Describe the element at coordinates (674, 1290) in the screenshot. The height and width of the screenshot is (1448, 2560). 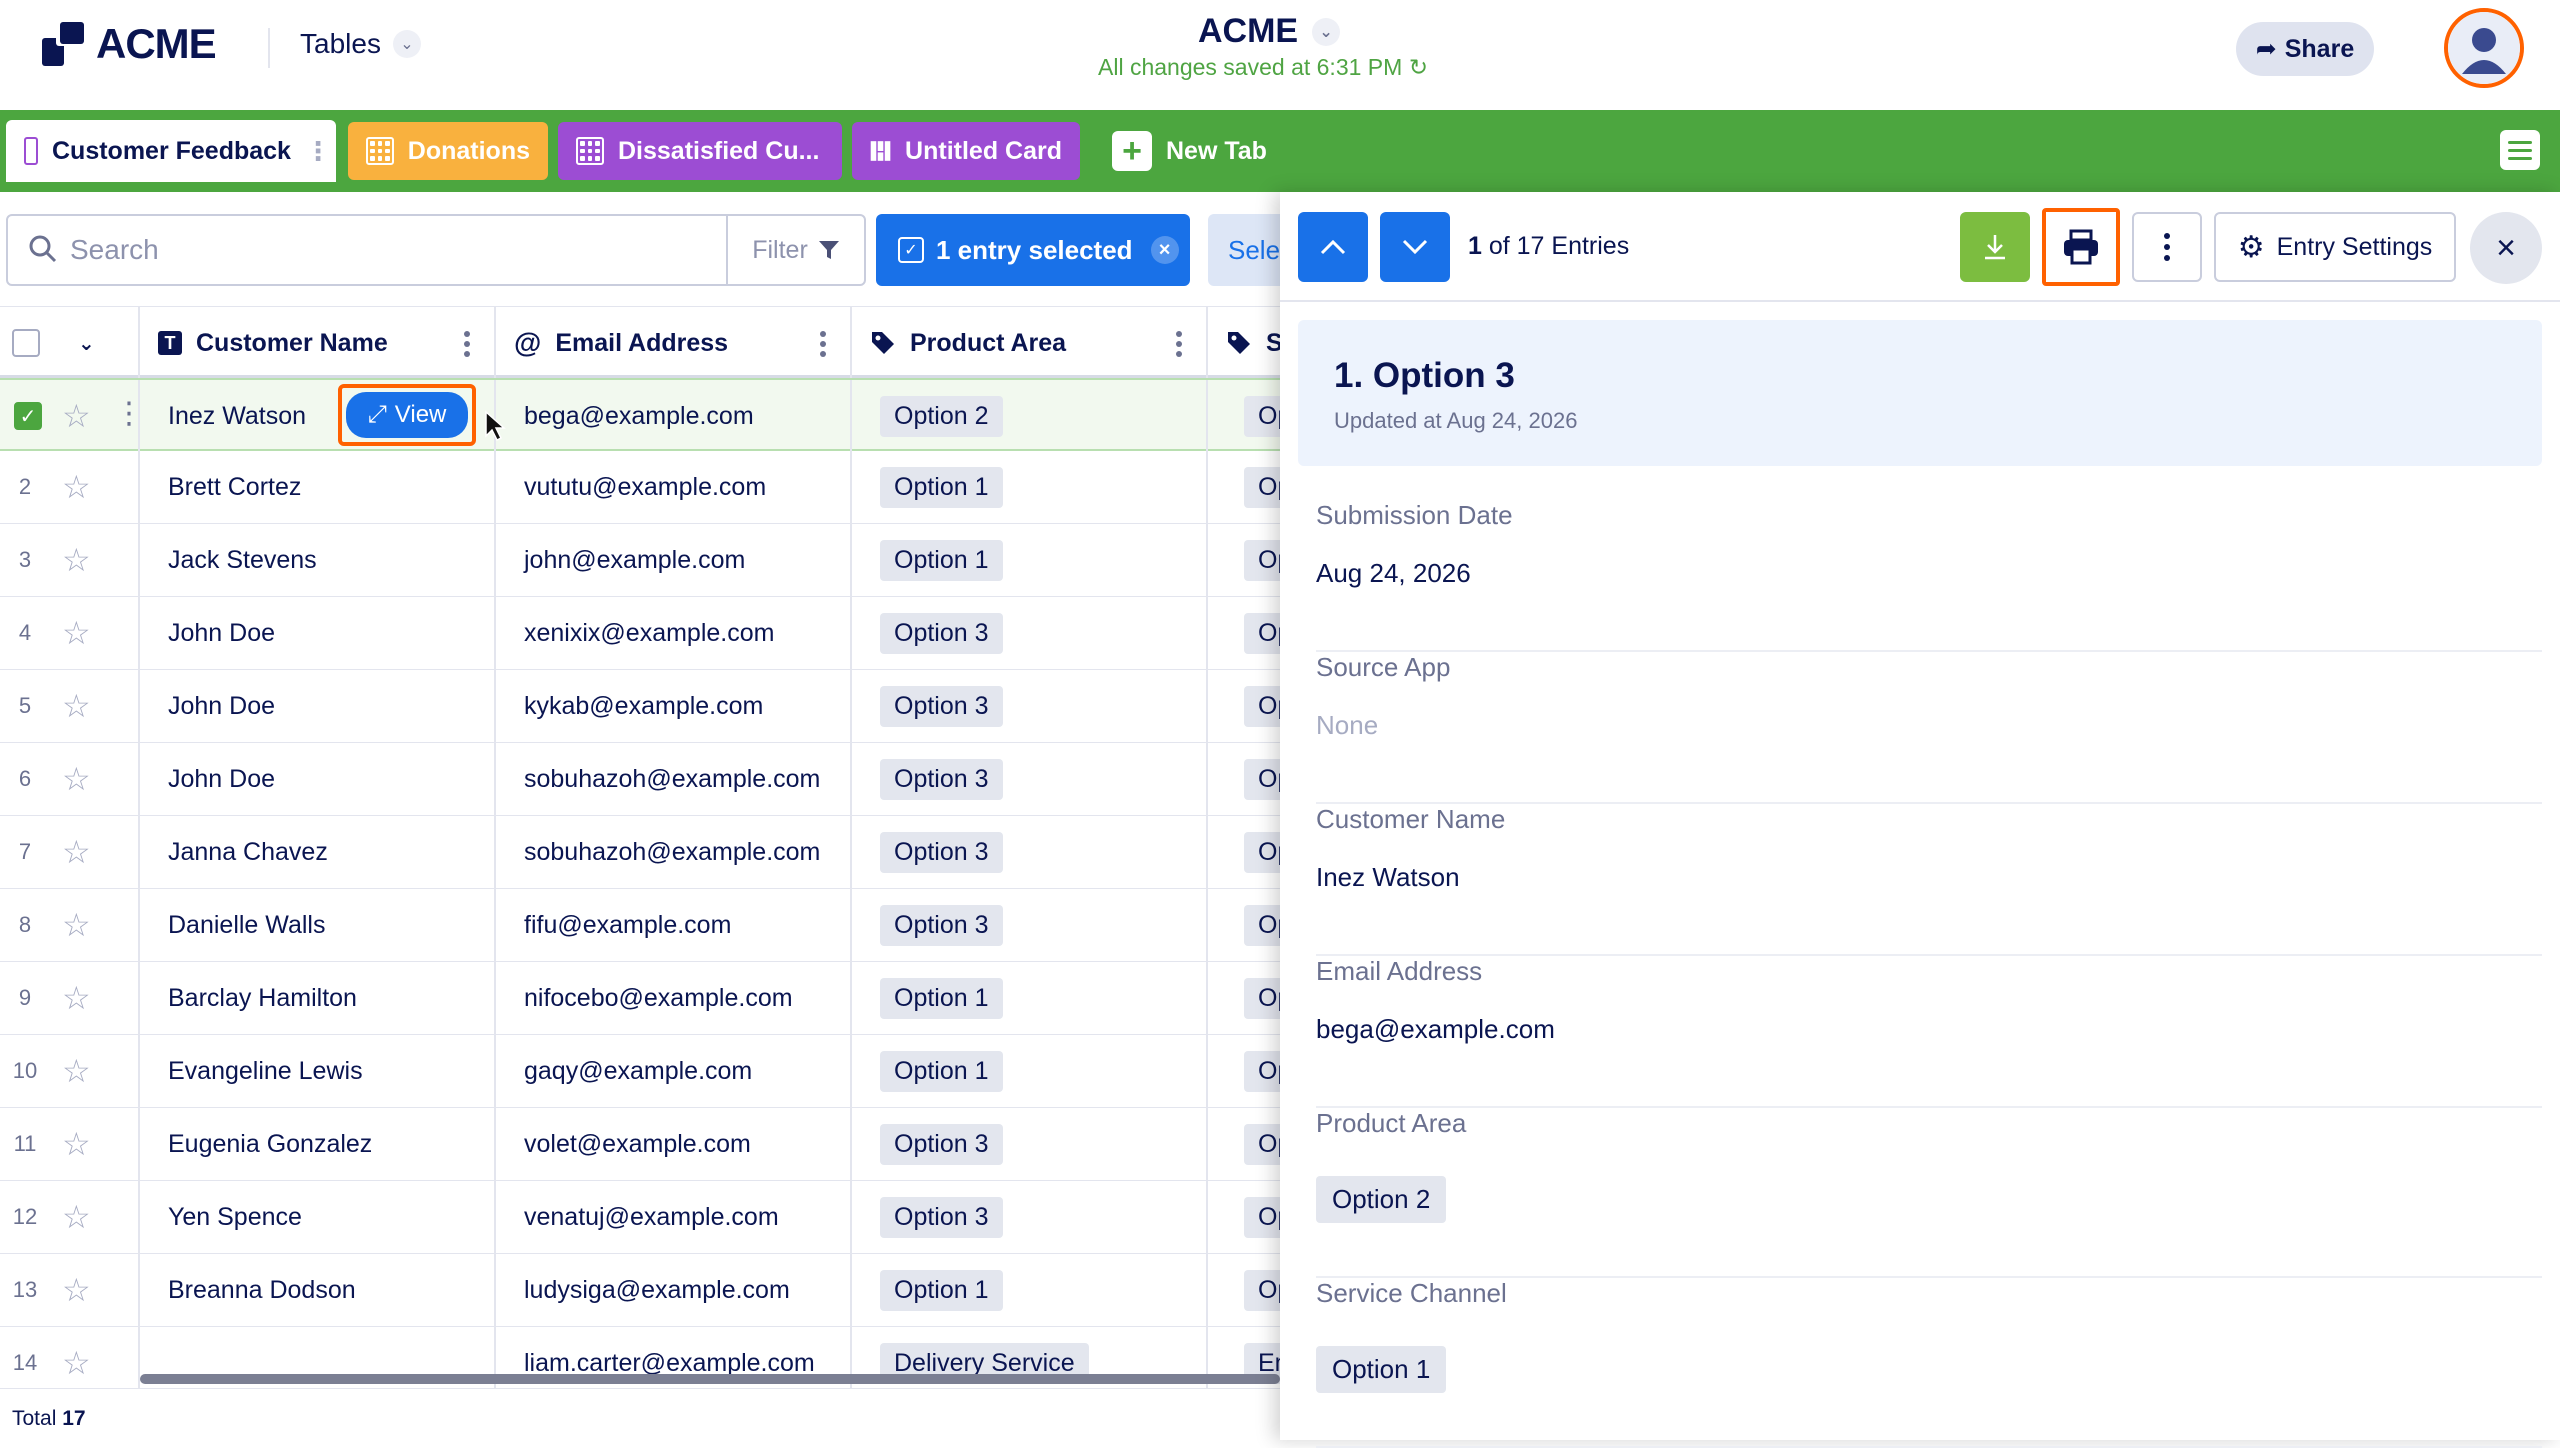
I see `cell-email: ludysiga@example.com` at that location.